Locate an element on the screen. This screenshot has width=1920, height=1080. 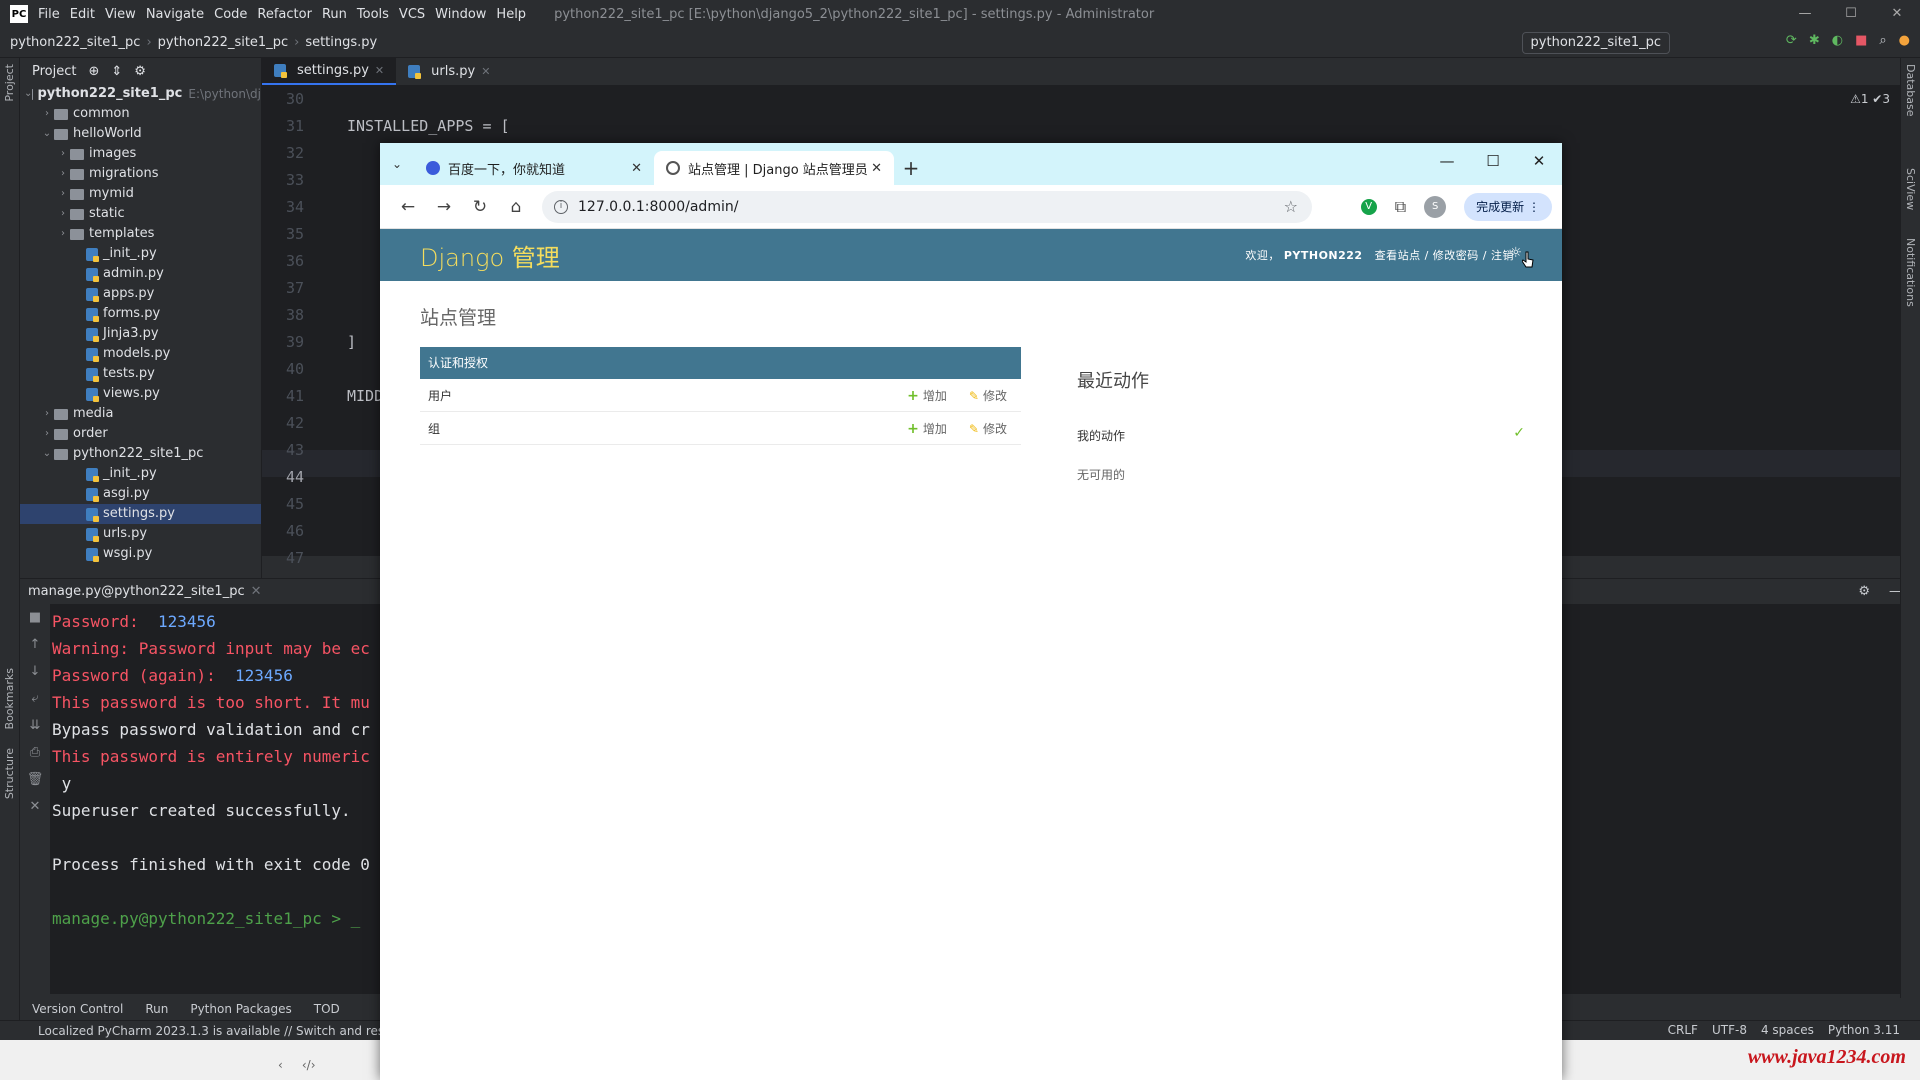
project-tool-tab: Project is located at coordinates (9, 83).